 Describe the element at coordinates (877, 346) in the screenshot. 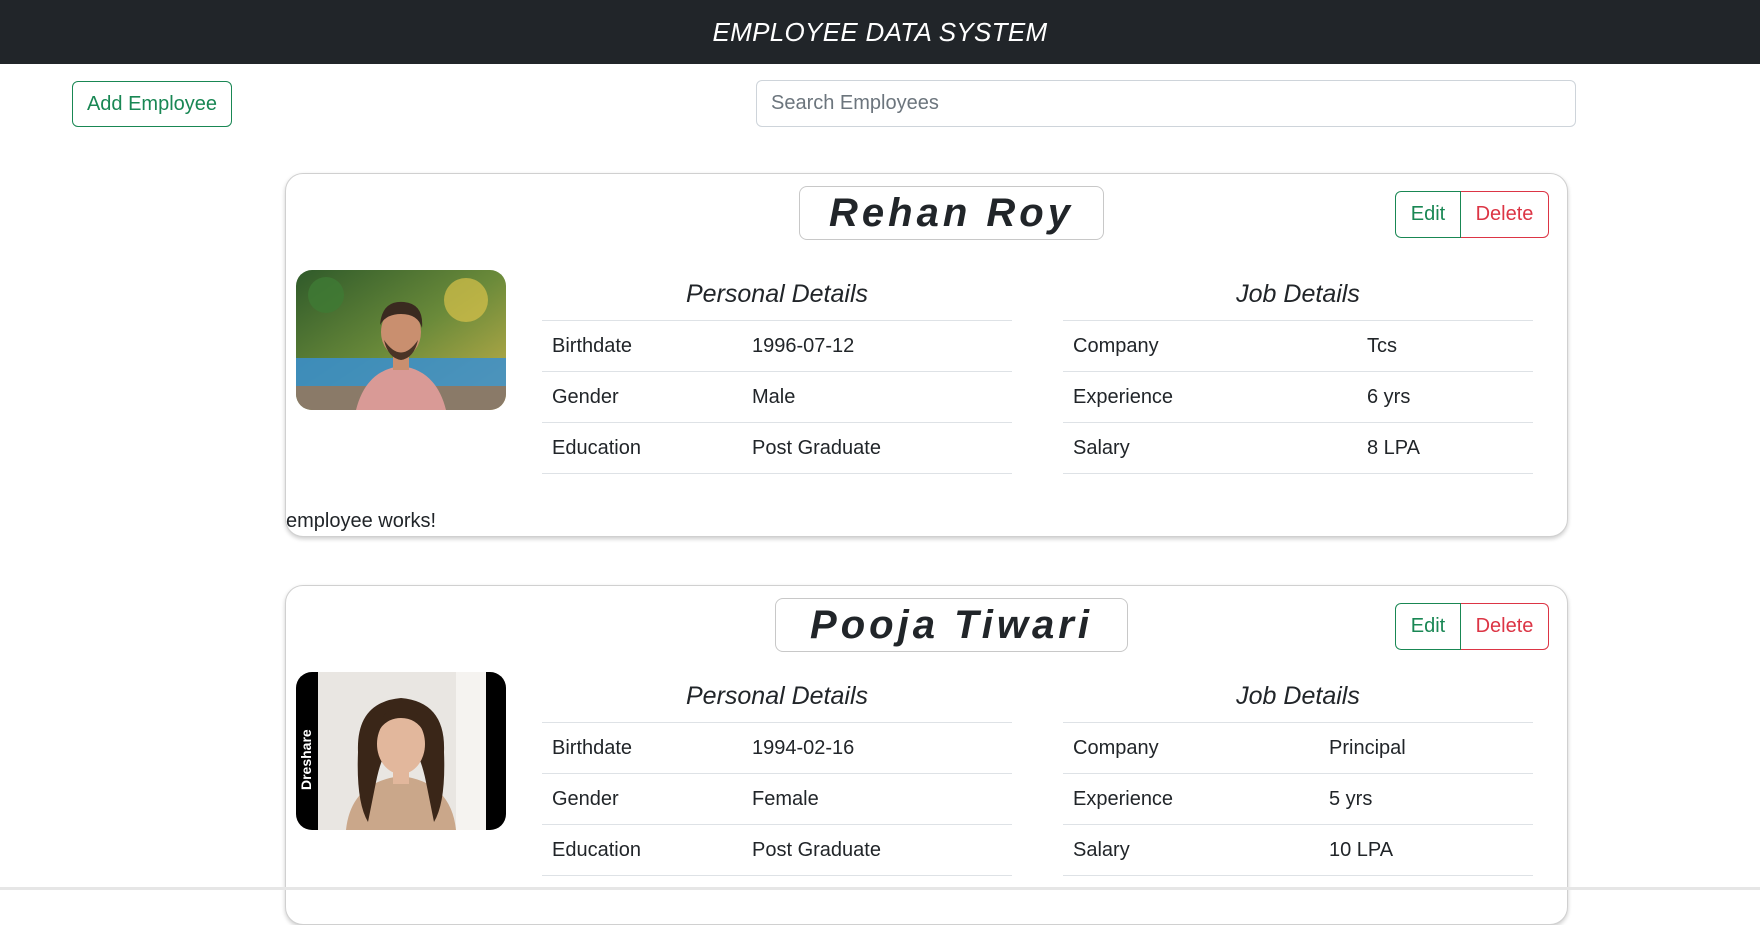

I see `field-value: 1996-07-12` at that location.